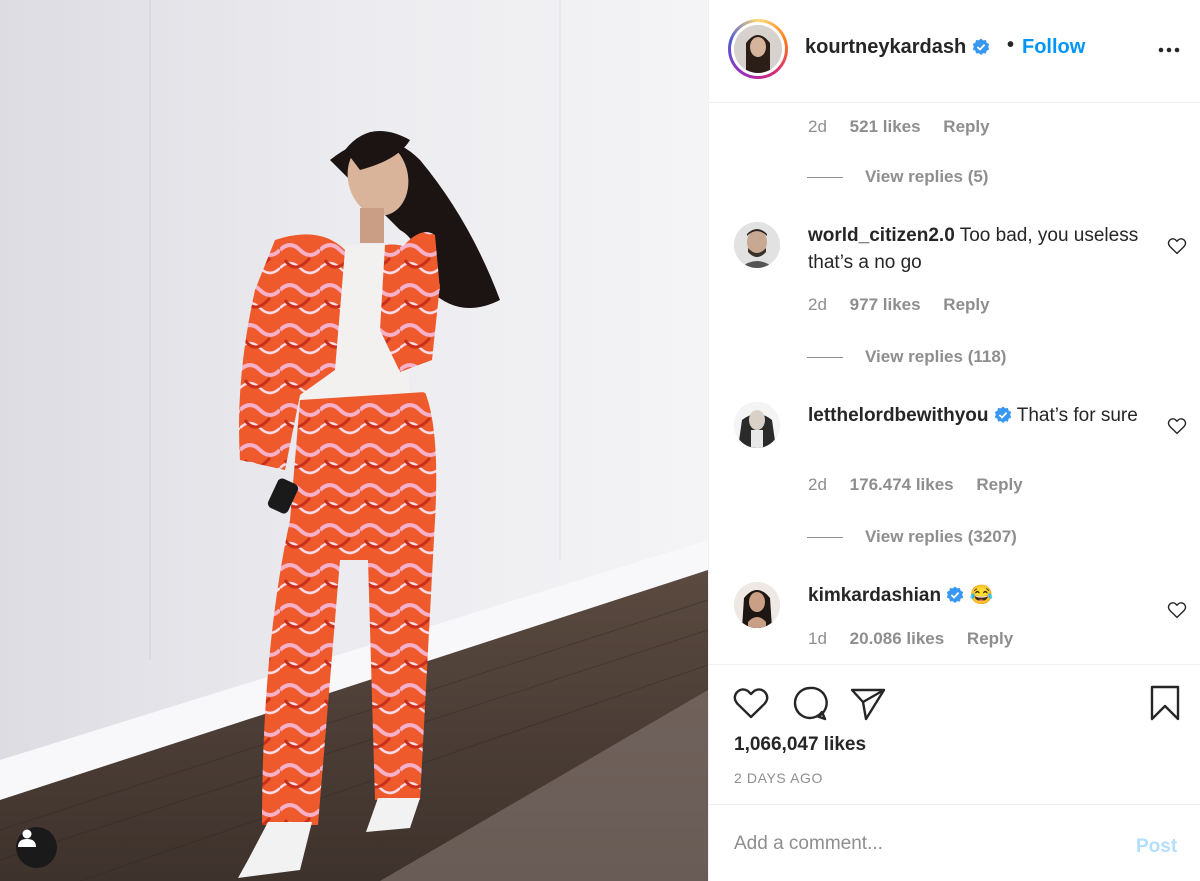 The height and width of the screenshot is (881, 1200). I want to click on view-replies-button: View replies (5), so click(897, 177).